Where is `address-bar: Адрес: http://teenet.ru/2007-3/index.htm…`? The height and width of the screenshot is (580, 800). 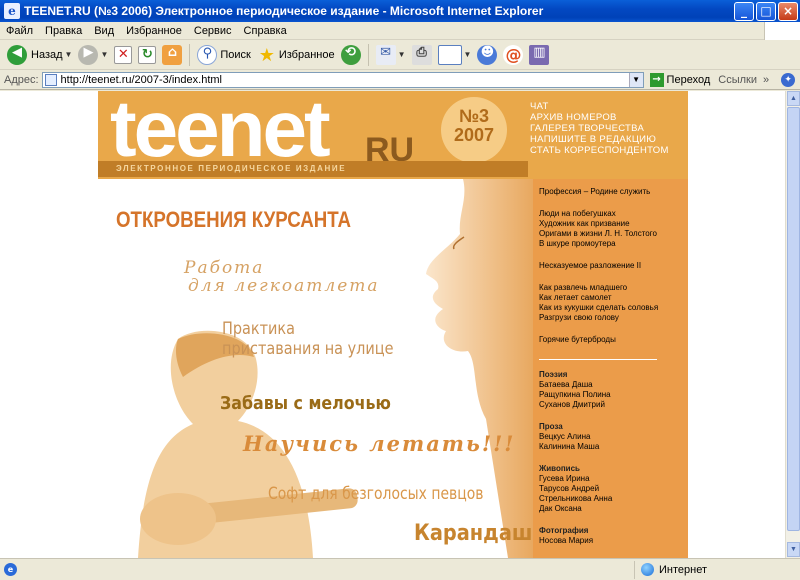
address-bar: Адрес: http://teenet.ru/2007-3/index.htm… is located at coordinates (400, 80).